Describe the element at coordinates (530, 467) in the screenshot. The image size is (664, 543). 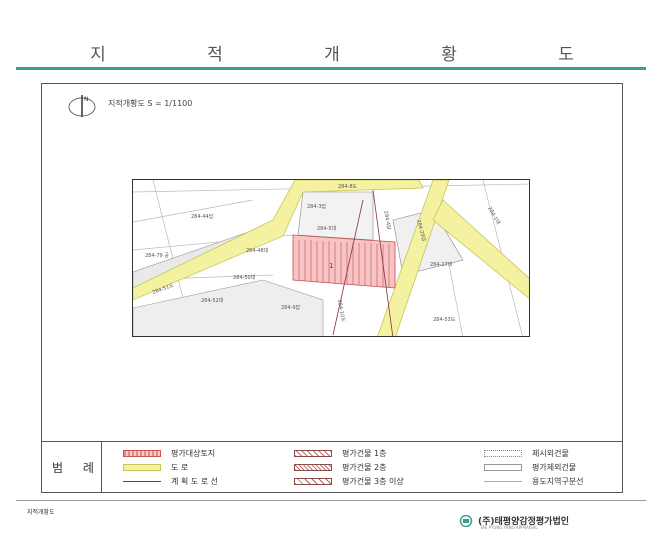
I see `legend-item-excluded-building: 평가제외건물` at that location.